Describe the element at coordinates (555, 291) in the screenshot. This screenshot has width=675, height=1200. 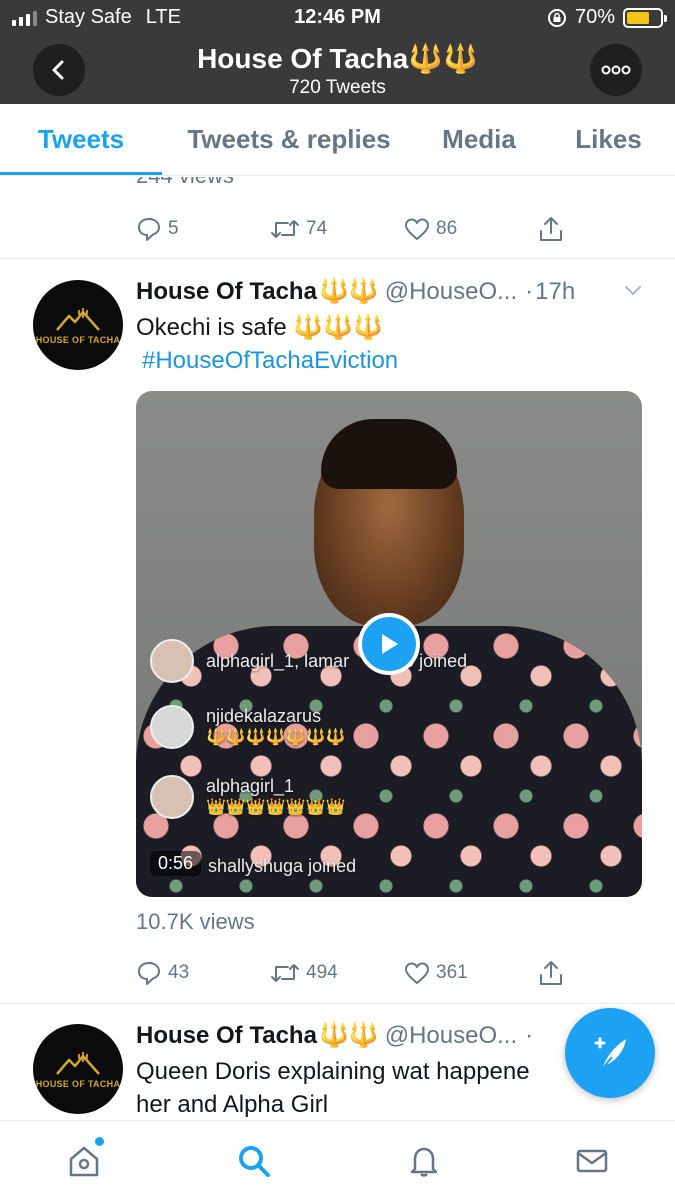
I see `tweet-time: 17h` at that location.